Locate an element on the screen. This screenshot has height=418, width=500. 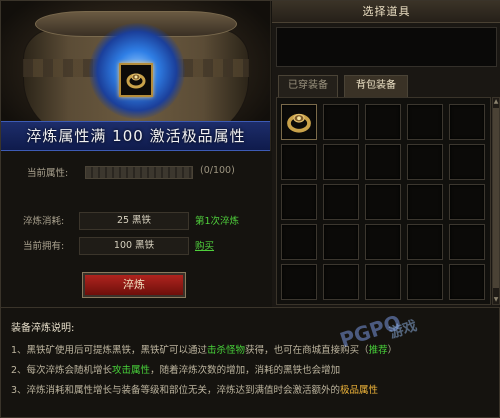
buy-link: 购买 is located at coordinates (204, 245).